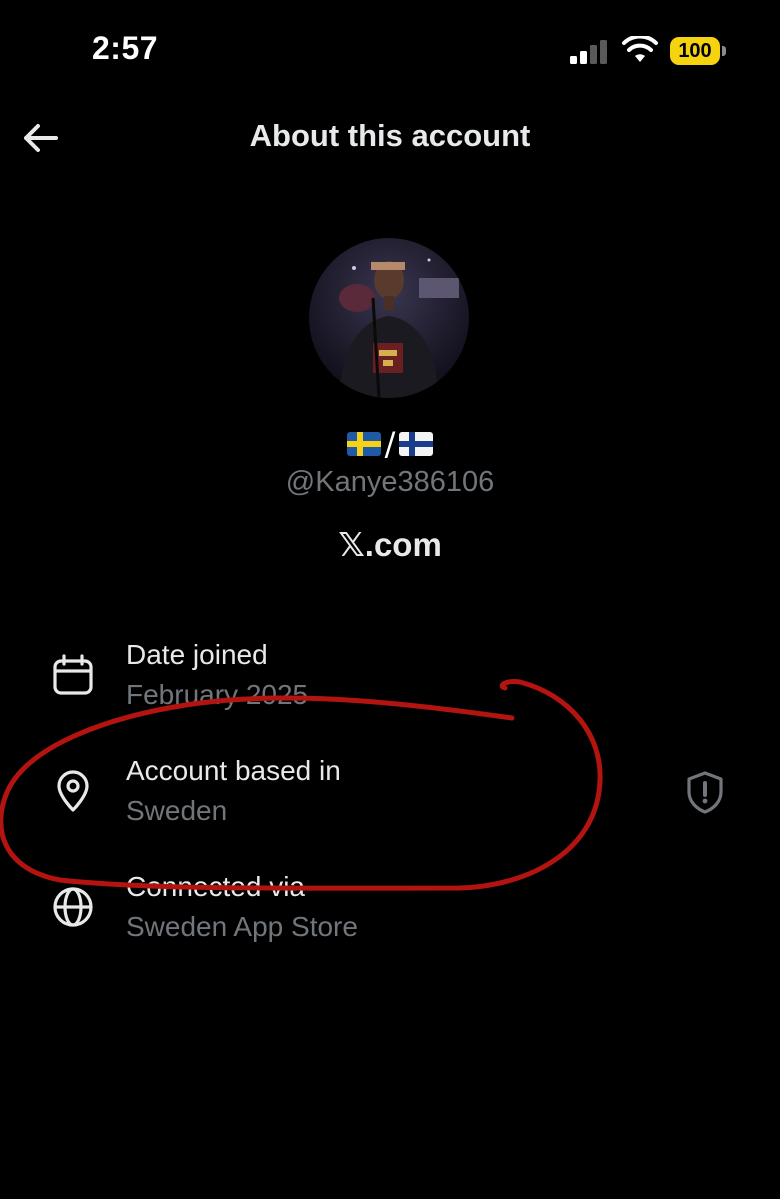  I want to click on display-name: /, so click(390, 443).